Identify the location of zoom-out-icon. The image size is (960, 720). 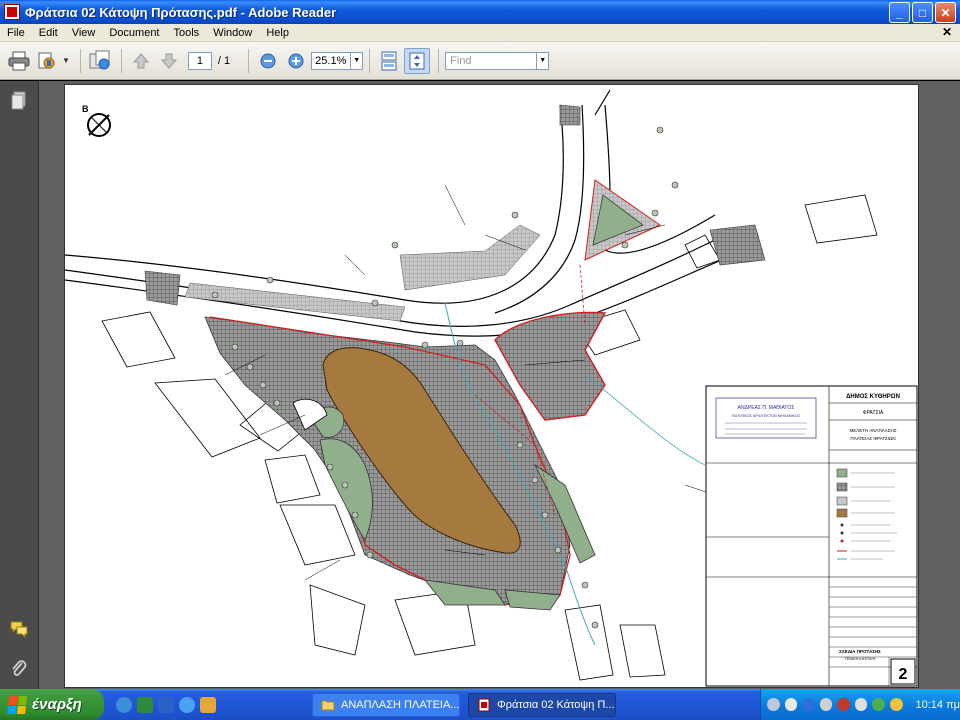
(268, 60).